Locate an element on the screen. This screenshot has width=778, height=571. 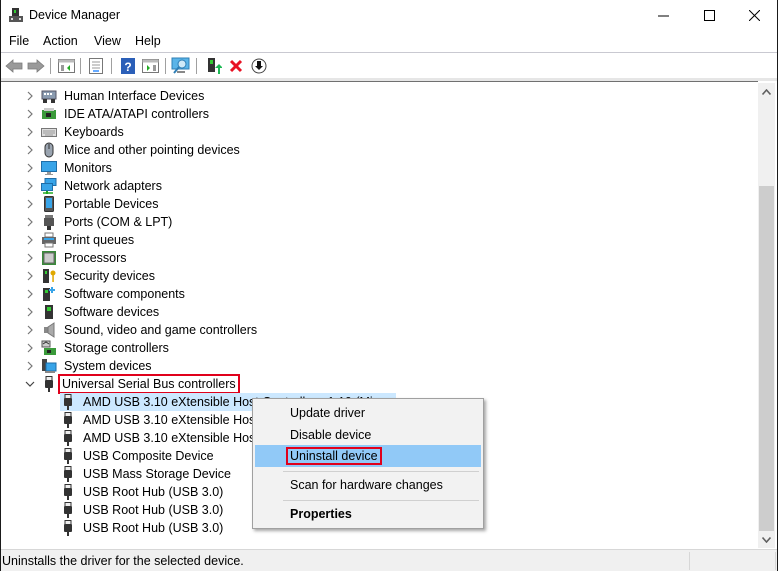
scan-hardware-icon is located at coordinates (180, 65).